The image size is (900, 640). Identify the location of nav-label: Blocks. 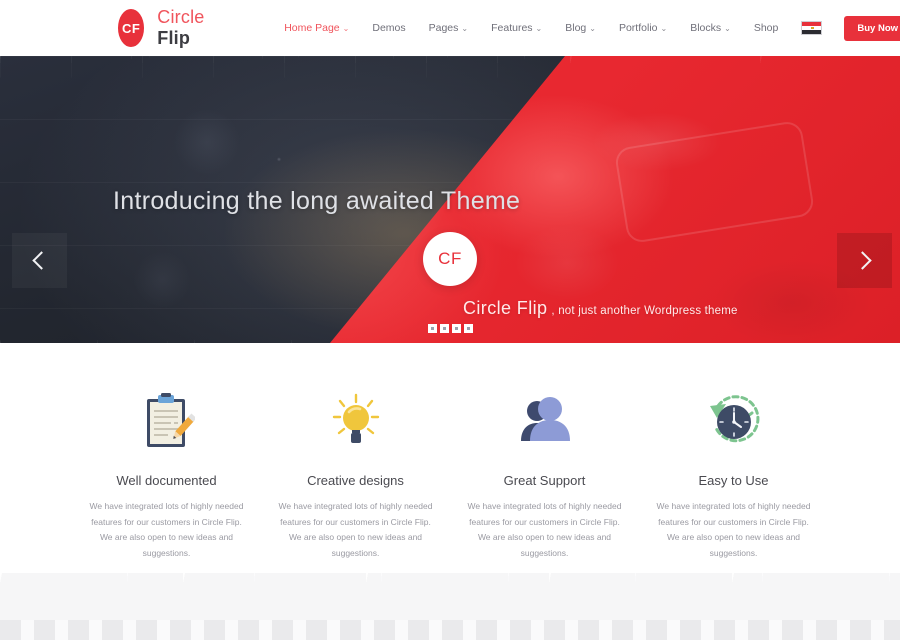
(706, 28).